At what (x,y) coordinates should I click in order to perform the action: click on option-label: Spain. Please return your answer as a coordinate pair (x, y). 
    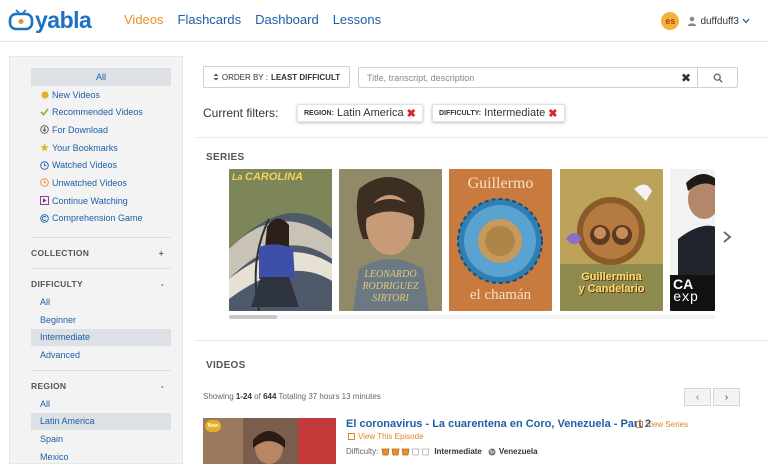
    Looking at the image, I should click on (52, 439).